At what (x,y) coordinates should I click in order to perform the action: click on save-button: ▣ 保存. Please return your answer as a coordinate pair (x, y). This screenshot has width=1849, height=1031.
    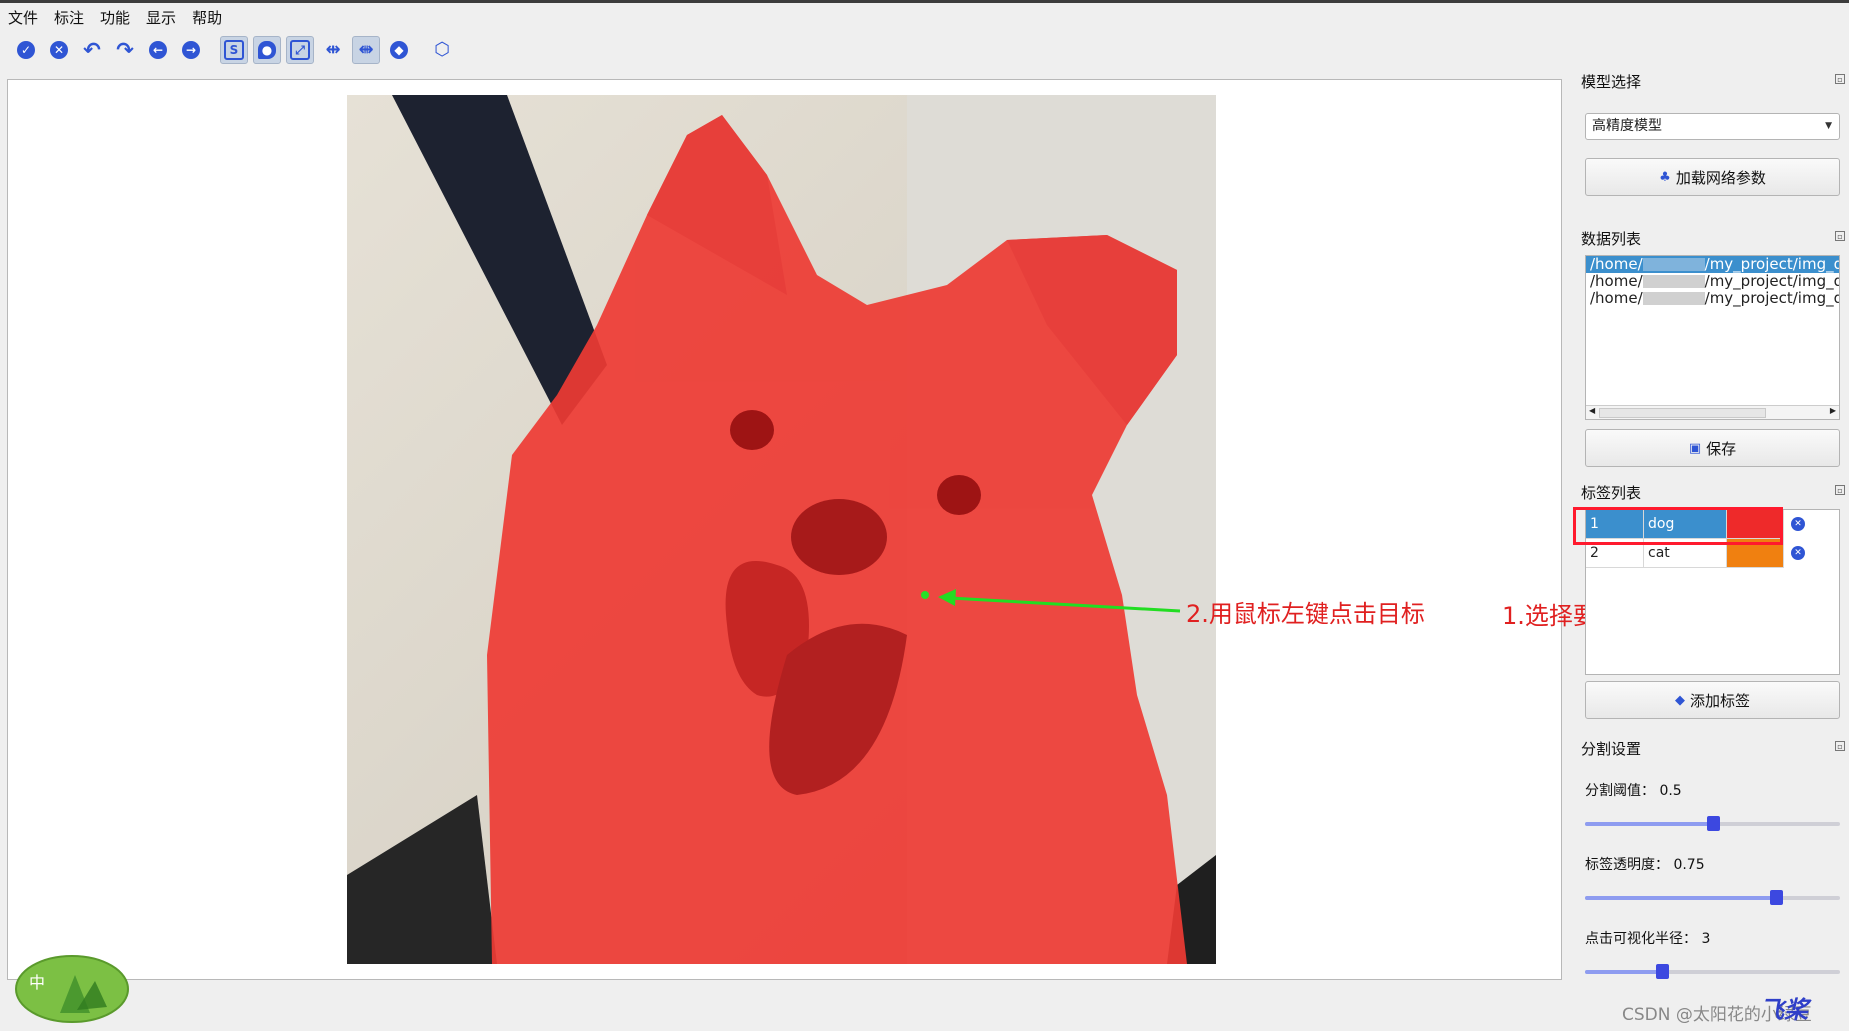
    Looking at the image, I should click on (1712, 448).